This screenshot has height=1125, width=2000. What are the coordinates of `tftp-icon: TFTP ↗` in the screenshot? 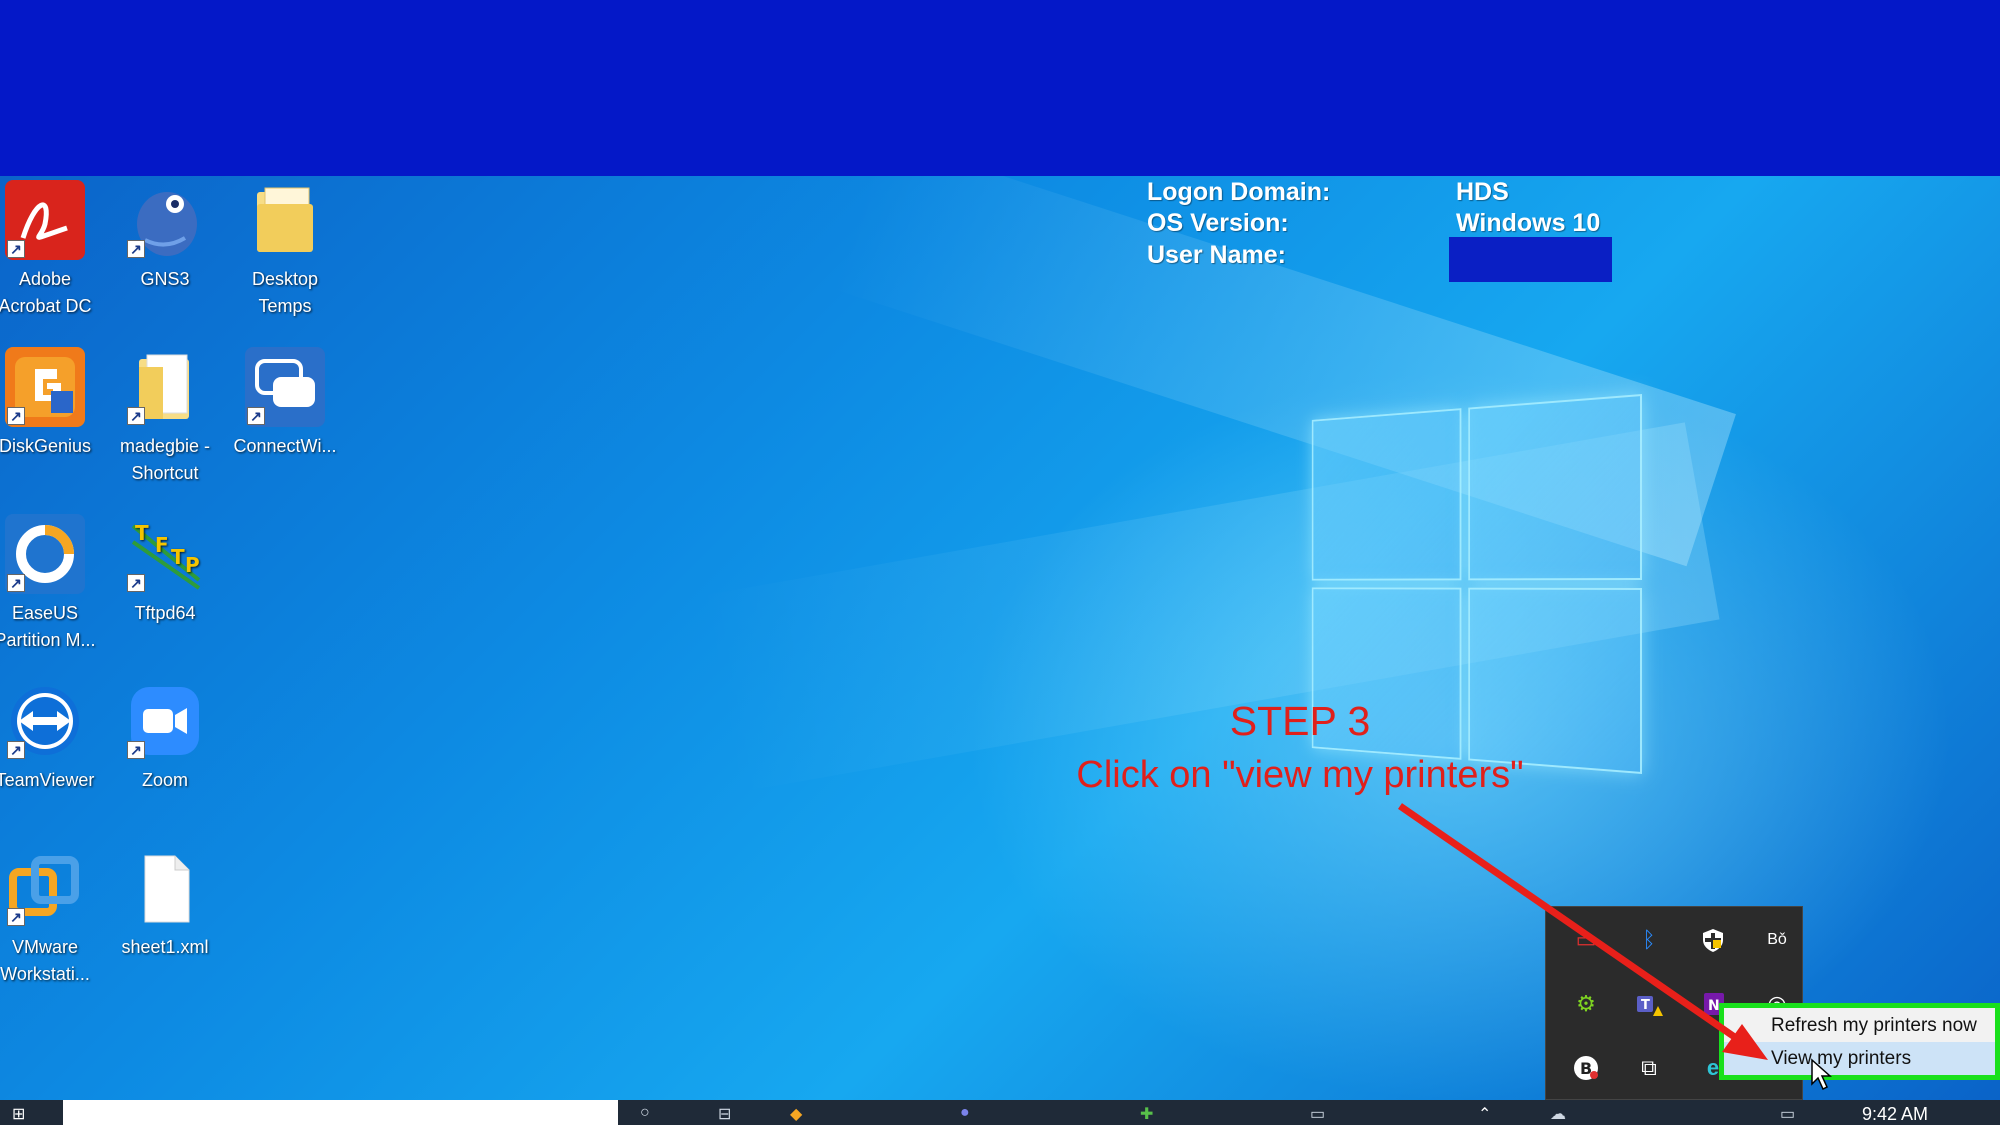 It's located at (165, 554).